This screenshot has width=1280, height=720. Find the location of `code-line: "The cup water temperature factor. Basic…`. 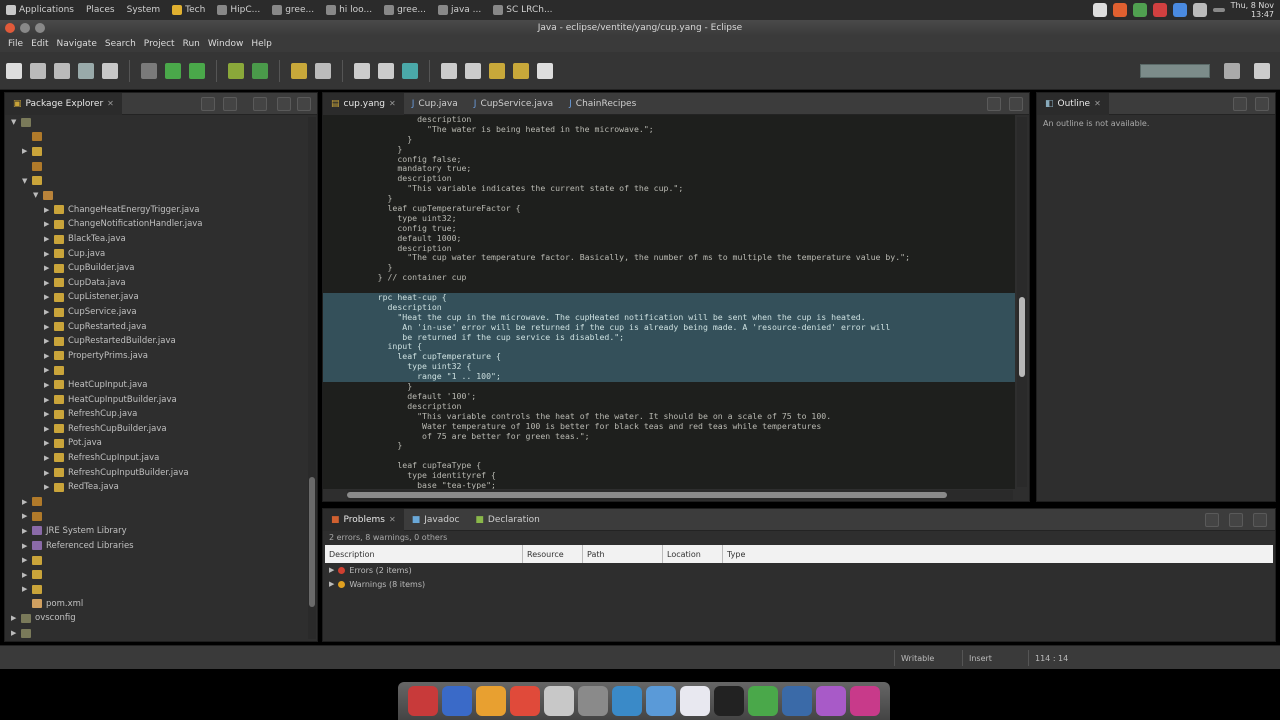

code-line: "The cup water temperature factor. Basic… is located at coordinates (669, 258).